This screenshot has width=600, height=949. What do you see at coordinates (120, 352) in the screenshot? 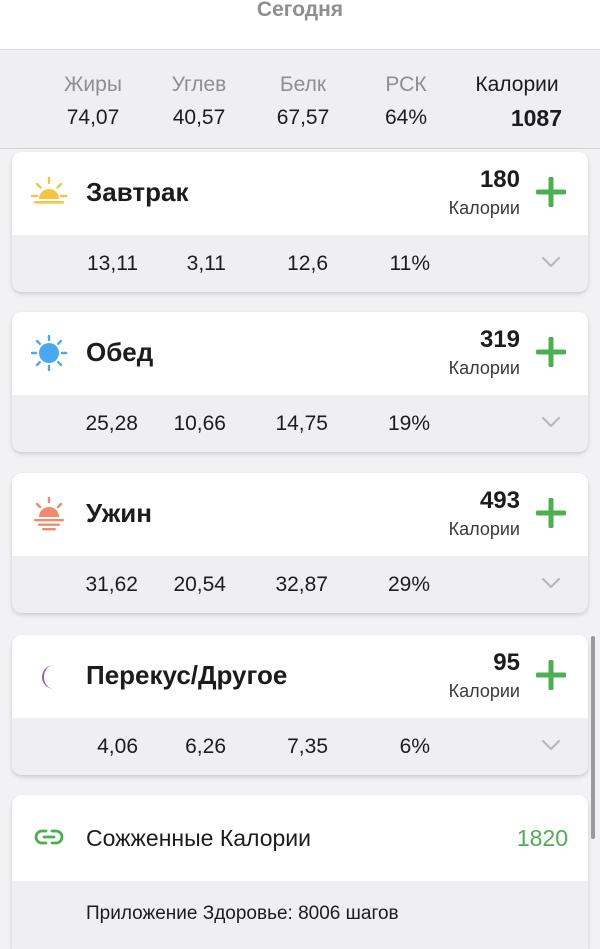
I see `meal-name: Обед` at bounding box center [120, 352].